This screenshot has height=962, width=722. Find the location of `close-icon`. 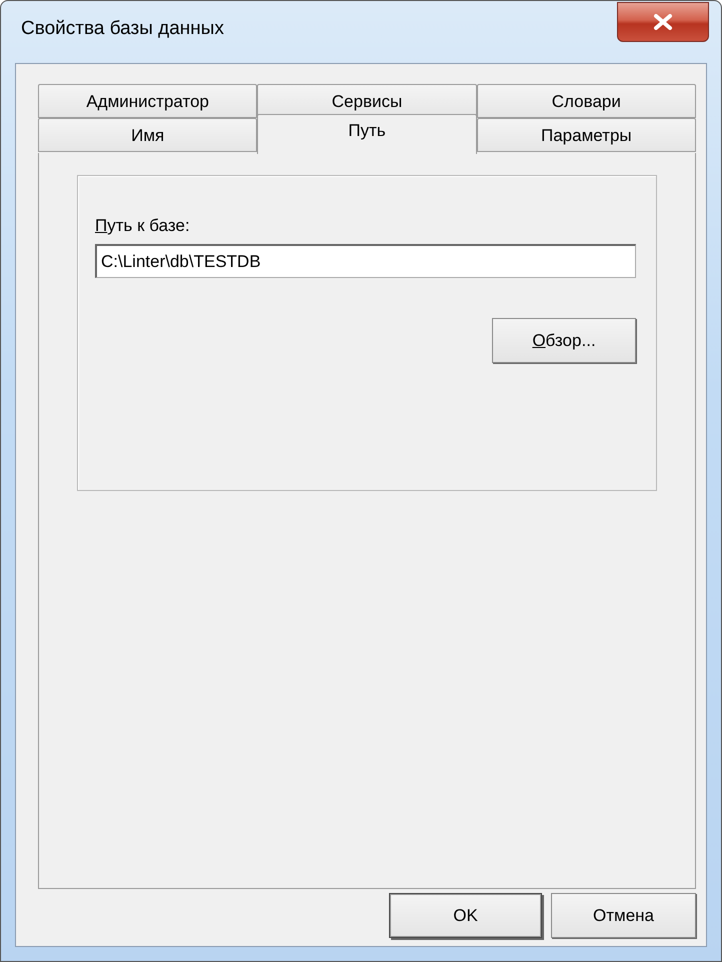

close-icon is located at coordinates (663, 22).